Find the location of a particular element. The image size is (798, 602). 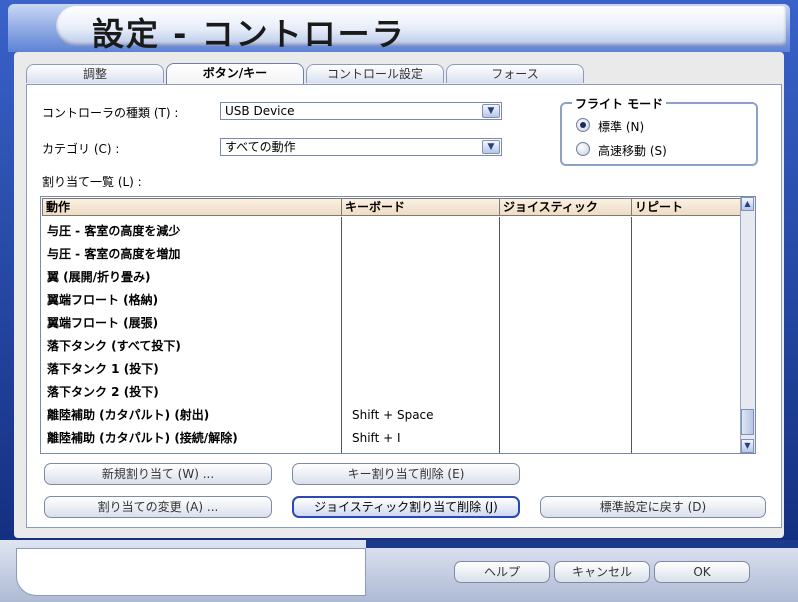

help-button: ヘルプ is located at coordinates (502, 572).